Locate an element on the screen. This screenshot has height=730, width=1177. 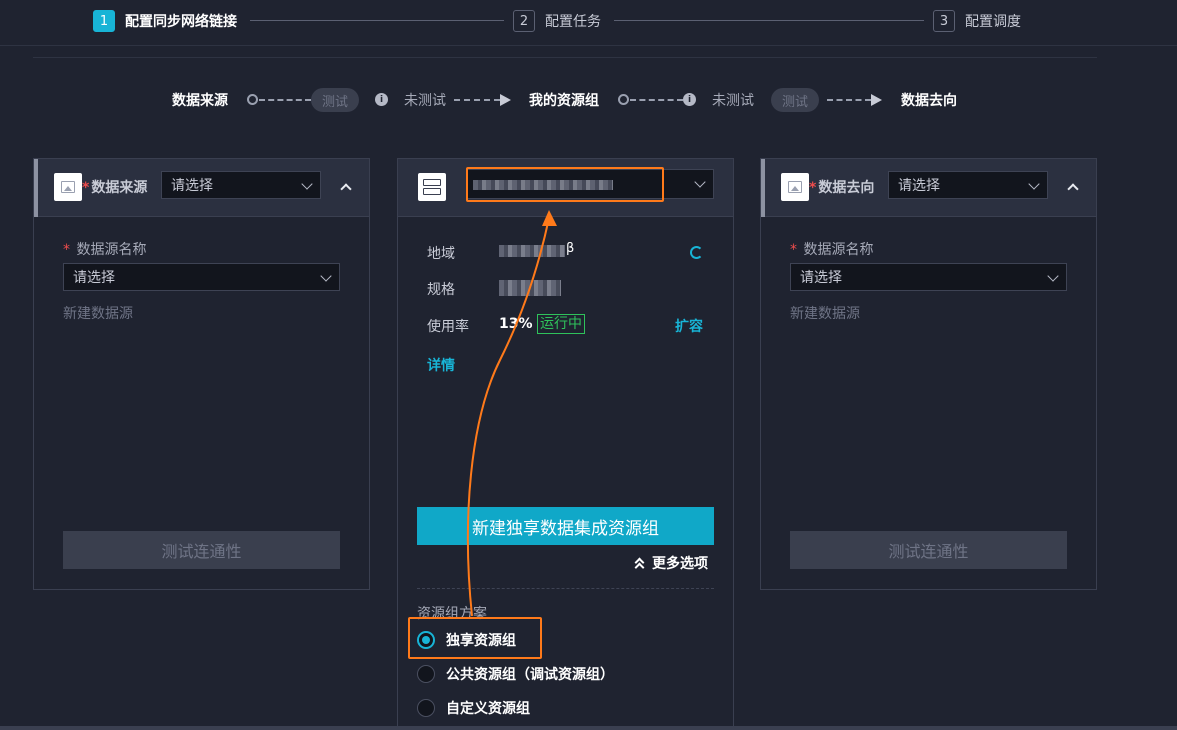
step-2: 2 配置任务 is located at coordinates (557, 21).